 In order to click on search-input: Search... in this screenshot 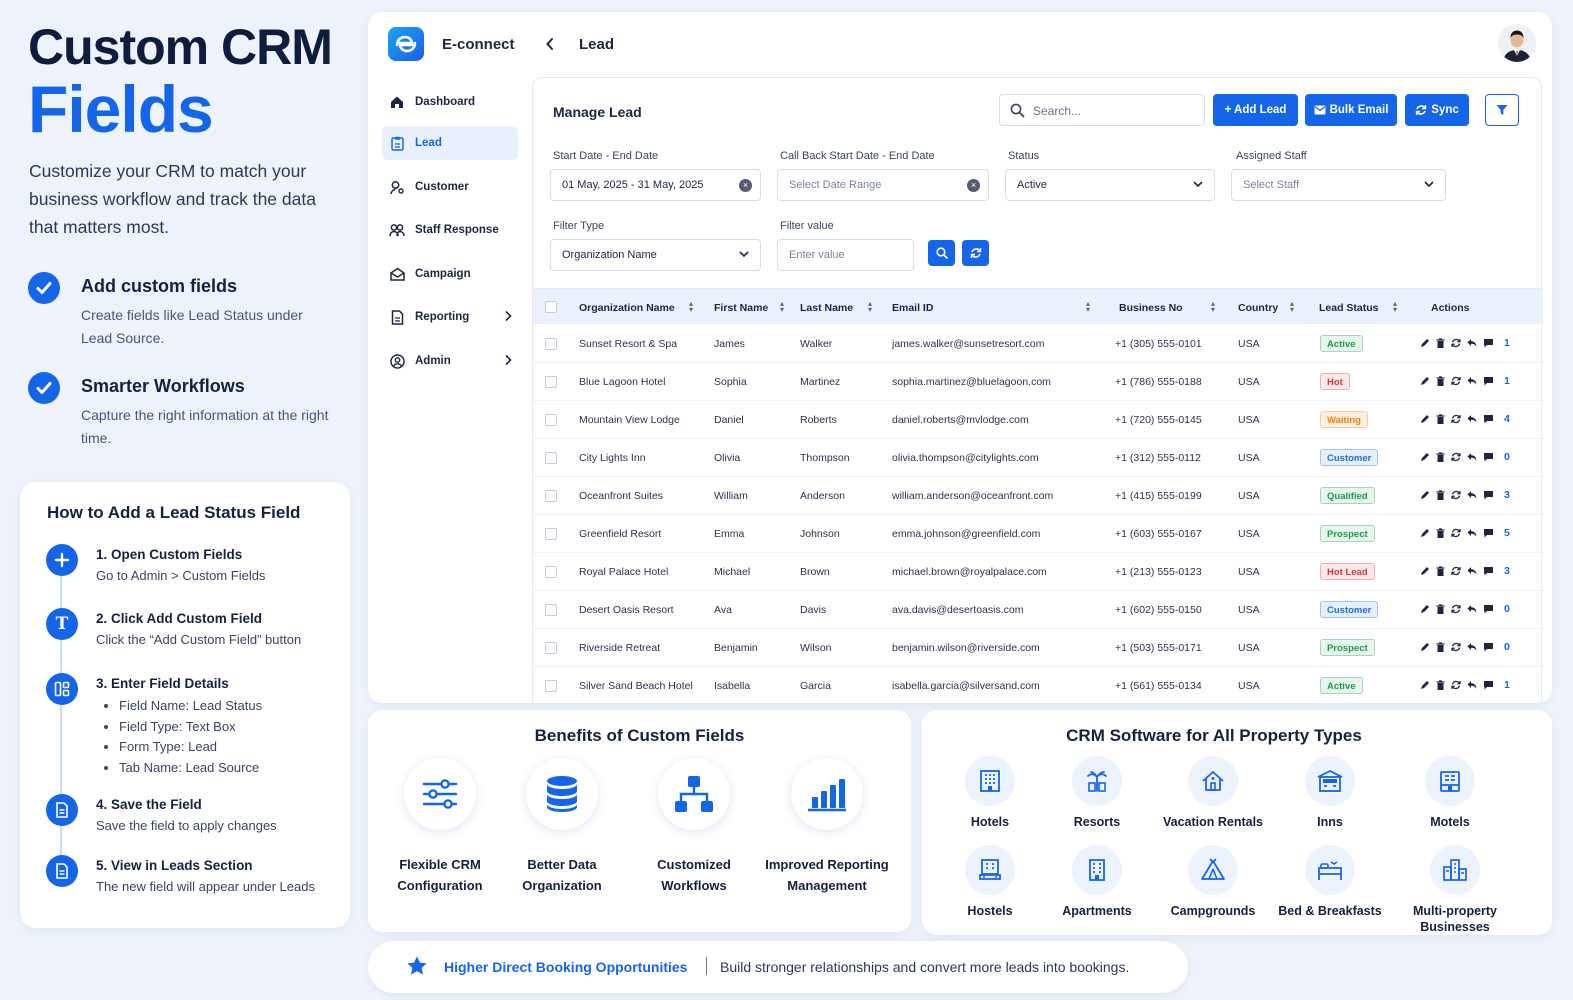, I will do `click(1102, 110)`.